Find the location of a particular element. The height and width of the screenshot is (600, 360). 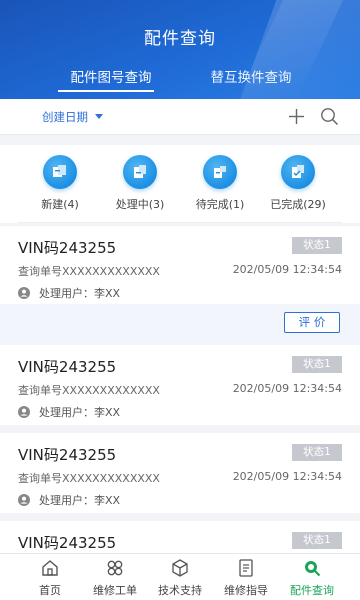

processing-icon is located at coordinates (140, 172).